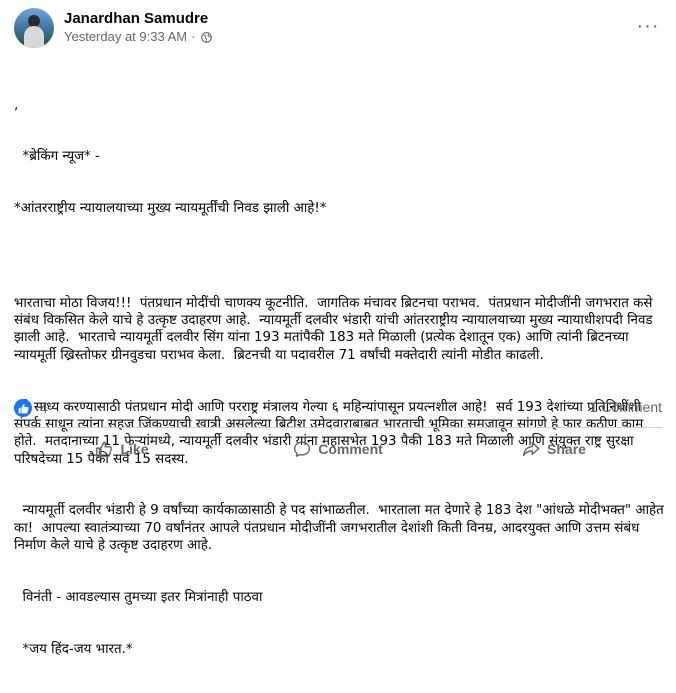 This screenshot has height=693, width=676. I want to click on share-icon, so click(531, 449).